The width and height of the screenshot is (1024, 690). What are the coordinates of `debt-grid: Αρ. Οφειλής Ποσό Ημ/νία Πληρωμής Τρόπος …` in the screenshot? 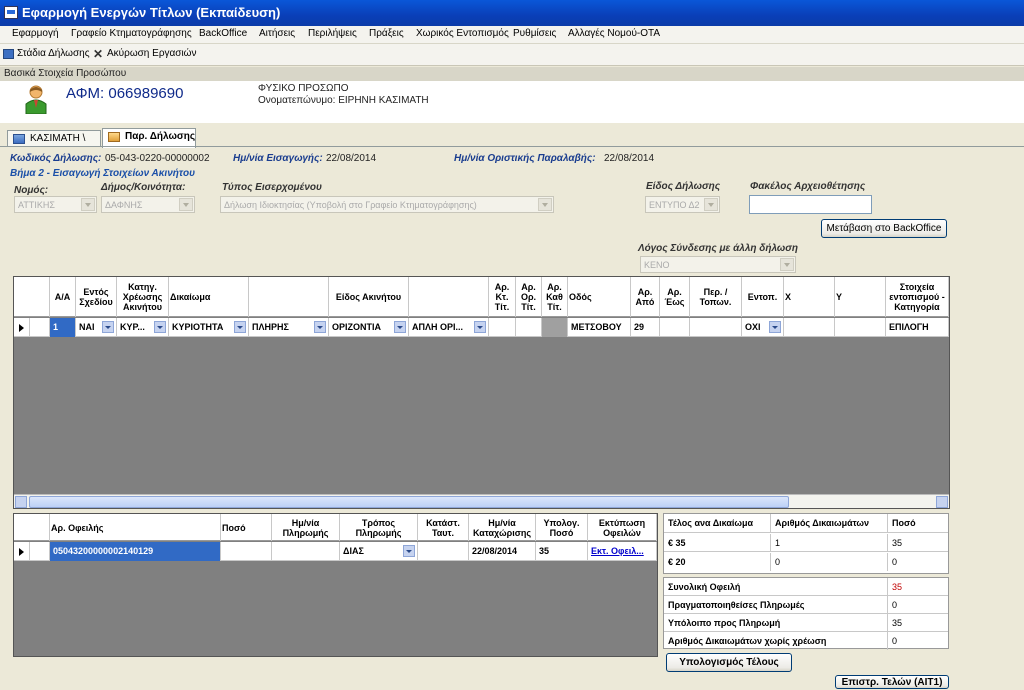 It's located at (335, 585).